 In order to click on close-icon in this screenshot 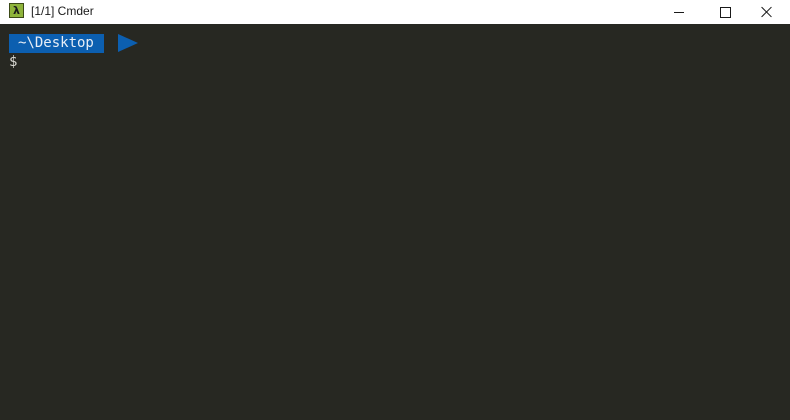, I will do `click(767, 12)`.